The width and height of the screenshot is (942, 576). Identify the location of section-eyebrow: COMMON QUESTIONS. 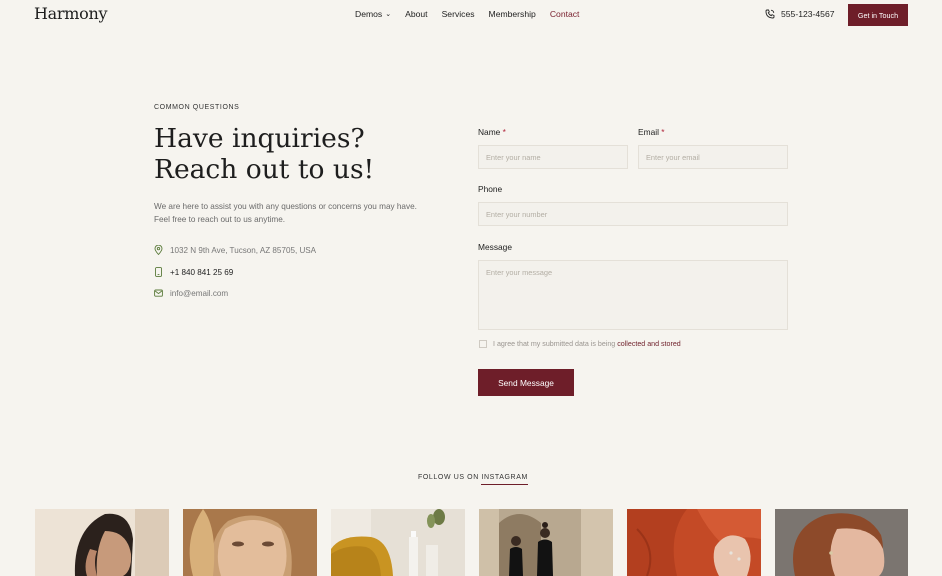
(197, 107).